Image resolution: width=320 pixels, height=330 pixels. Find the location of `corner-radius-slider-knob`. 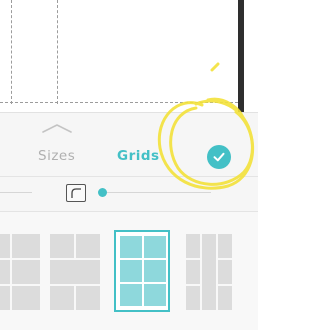

corner-radius-slider-knob is located at coordinates (102, 192).